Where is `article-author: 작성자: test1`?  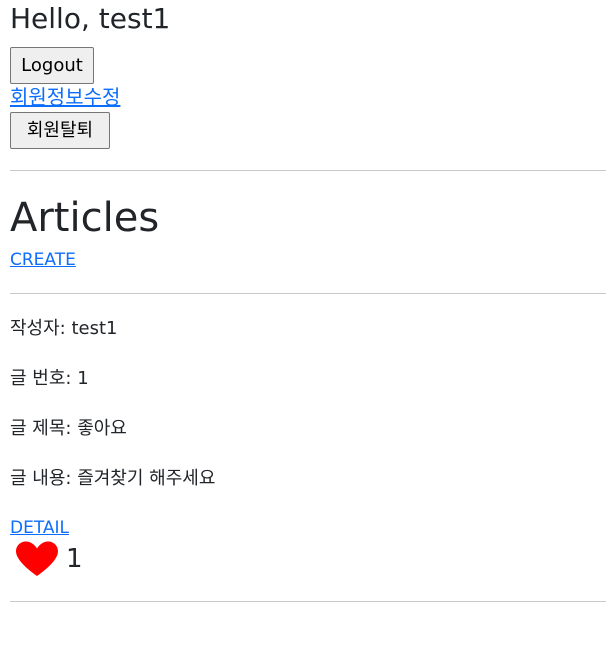
article-author: 작성자: test1 is located at coordinates (308, 329).